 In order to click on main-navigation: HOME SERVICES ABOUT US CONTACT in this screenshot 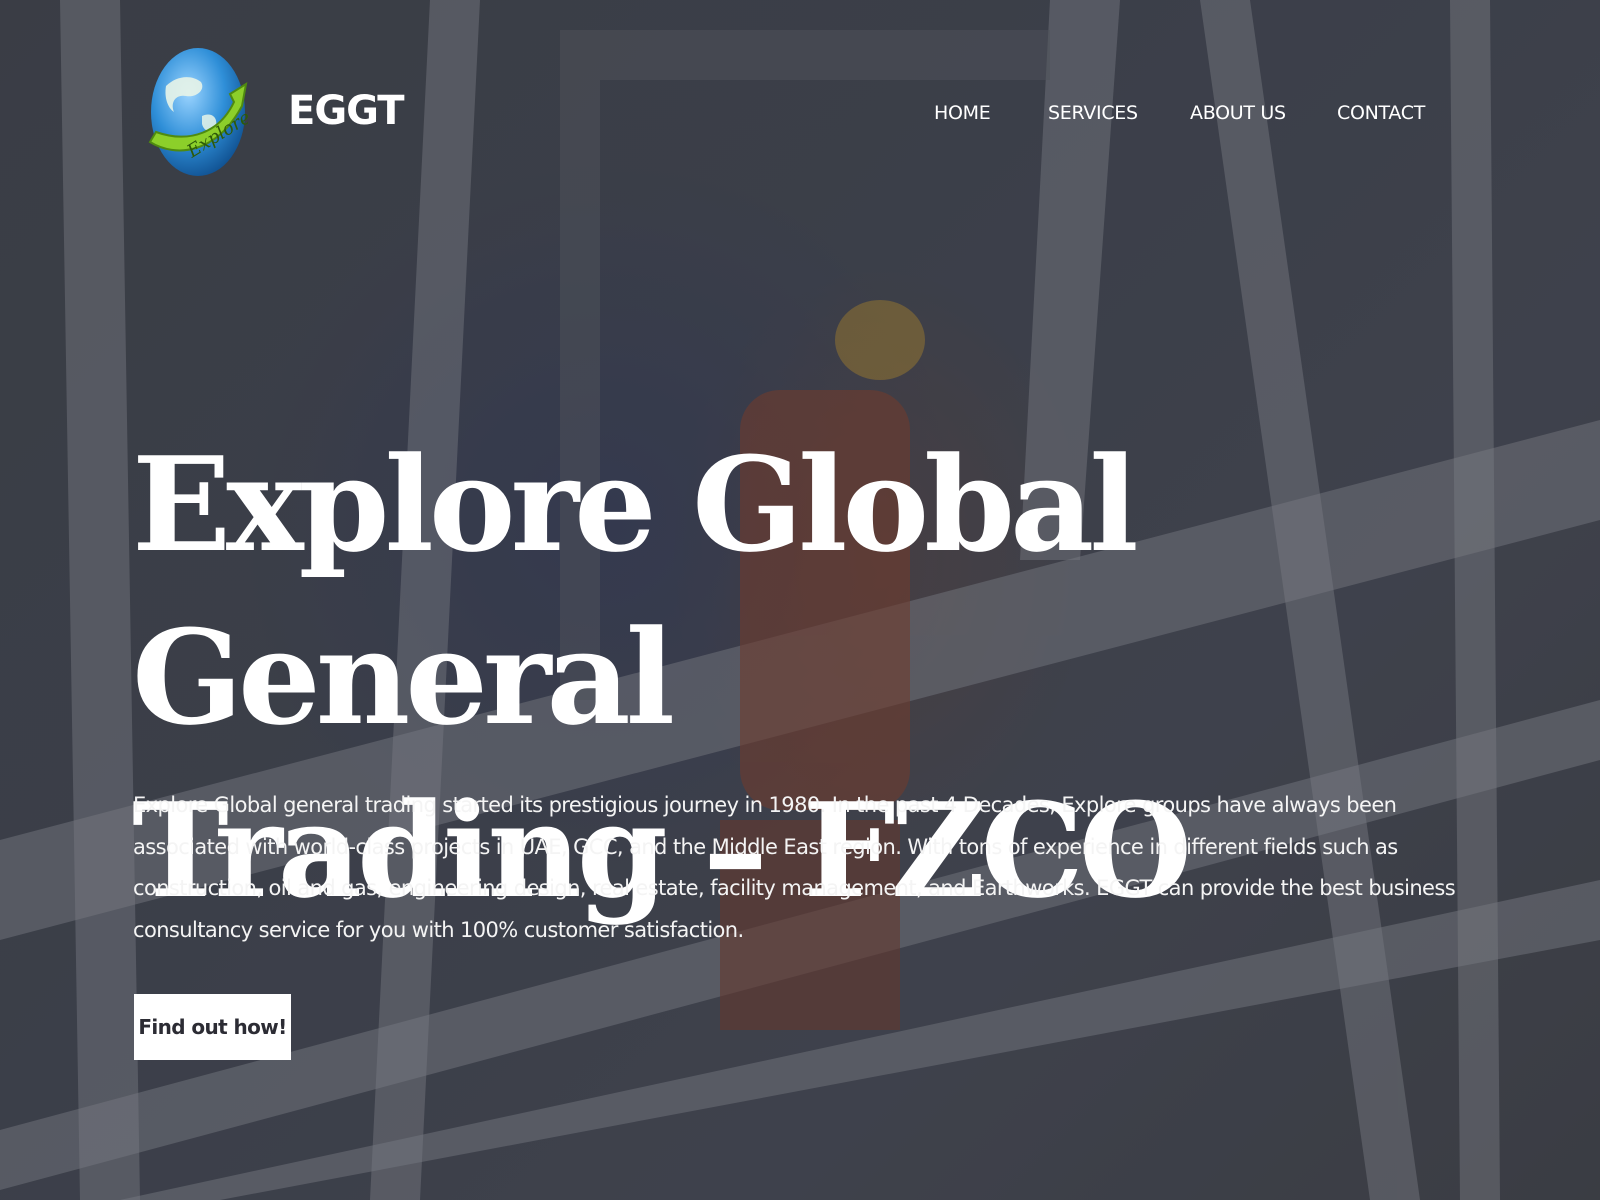, I will do `click(800, 117)`.